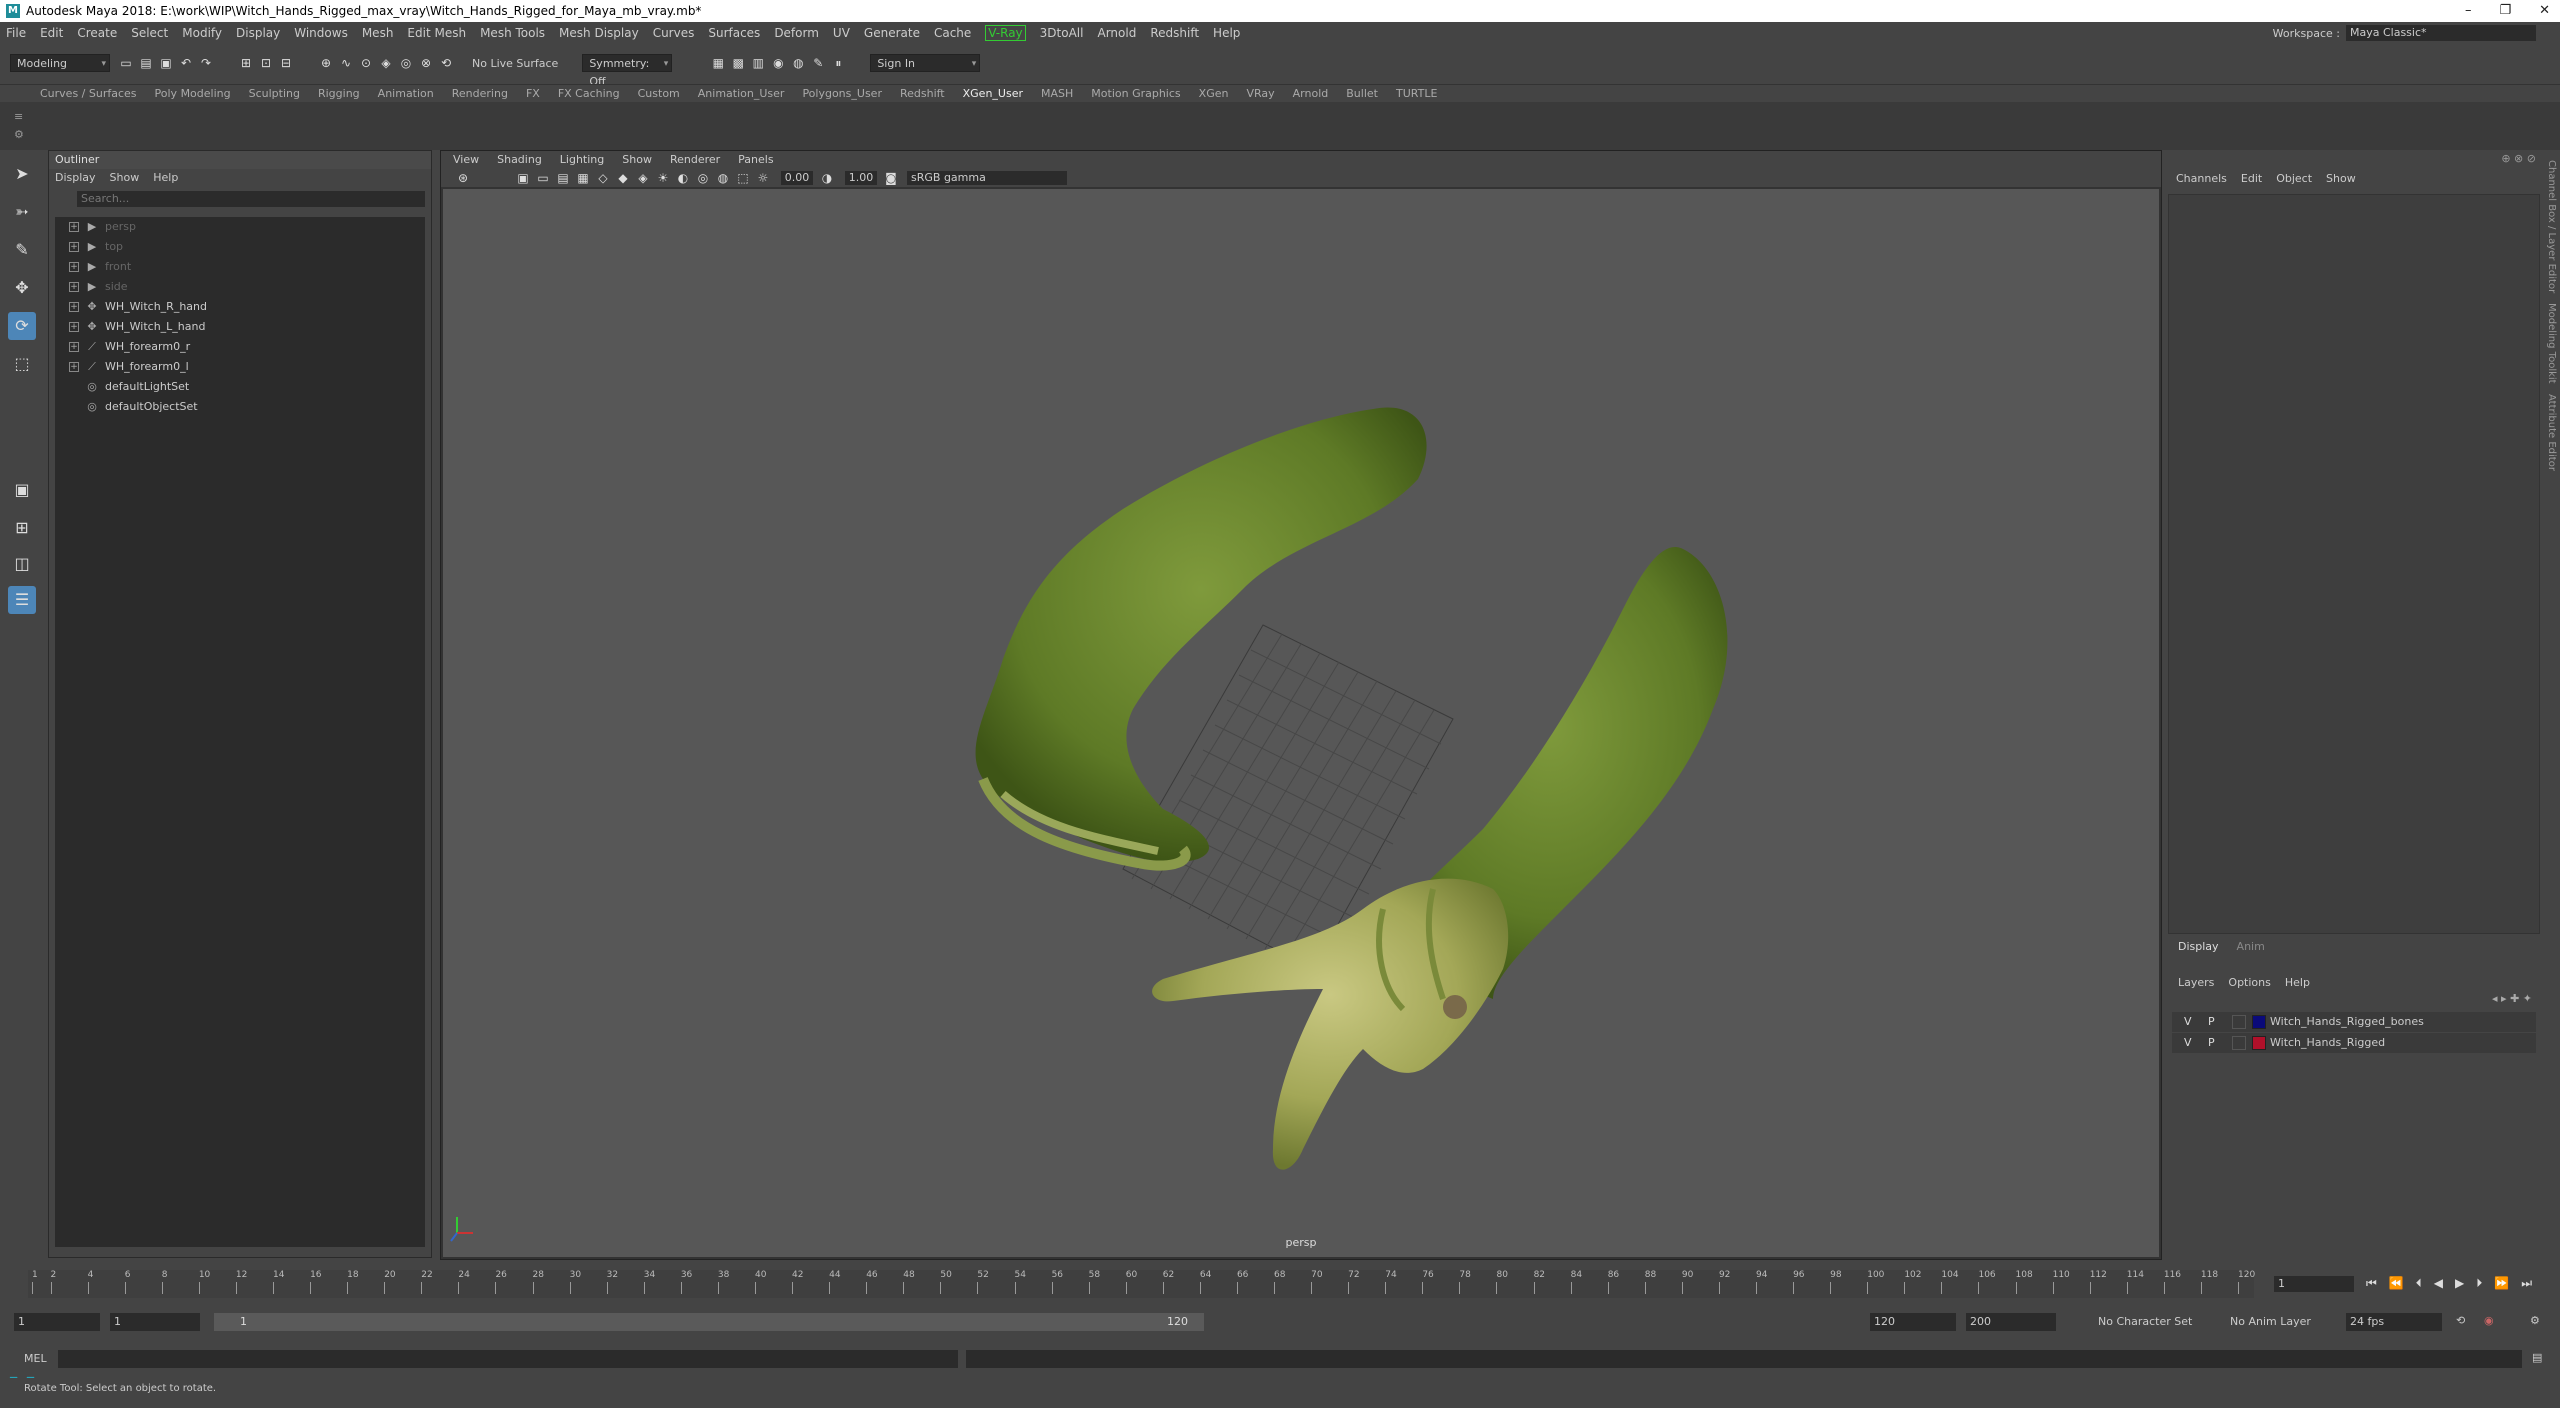  I want to click on select-tool-icon: ➤, so click(22, 174).